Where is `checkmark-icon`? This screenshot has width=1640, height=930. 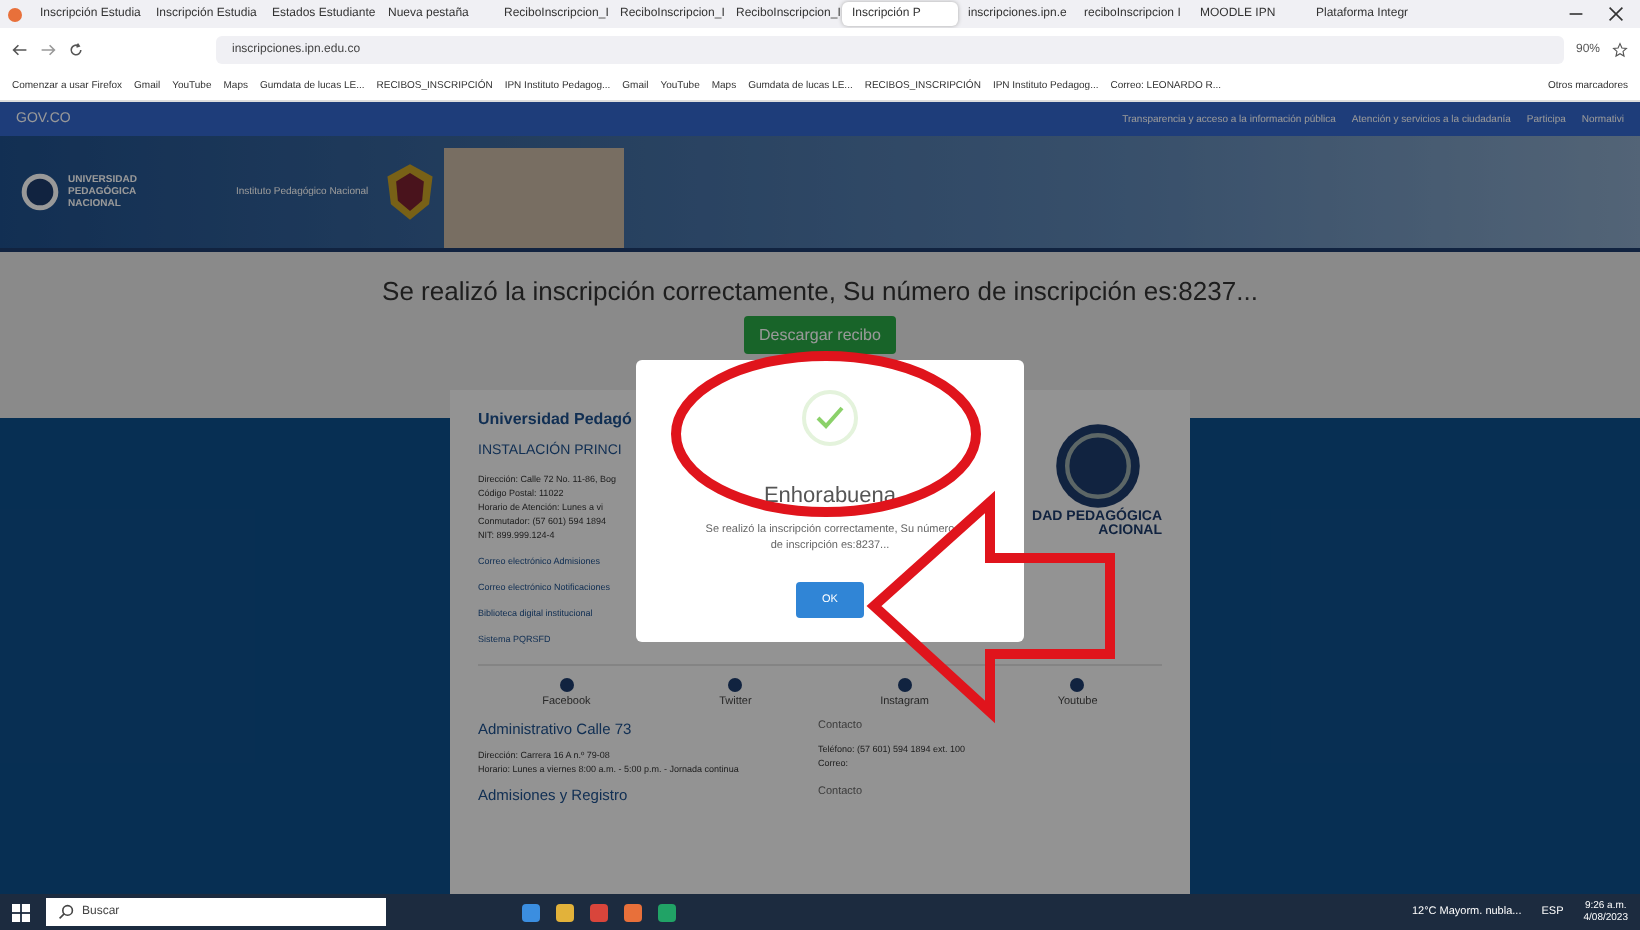 checkmark-icon is located at coordinates (830, 418).